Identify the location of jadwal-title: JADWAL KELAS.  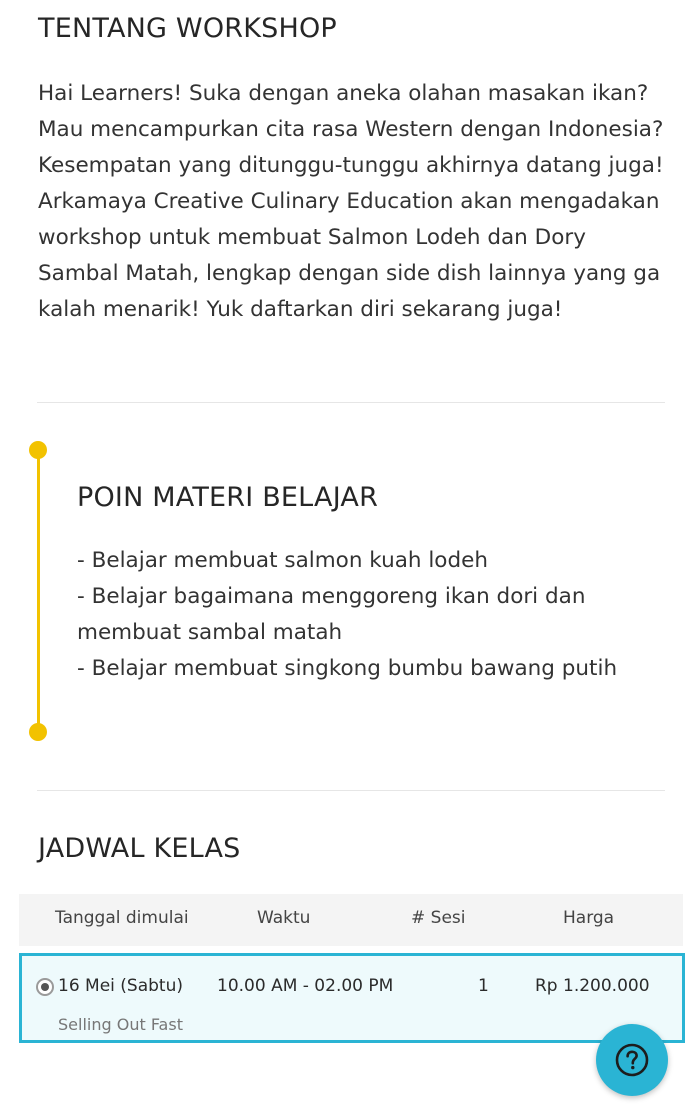
(139, 848).